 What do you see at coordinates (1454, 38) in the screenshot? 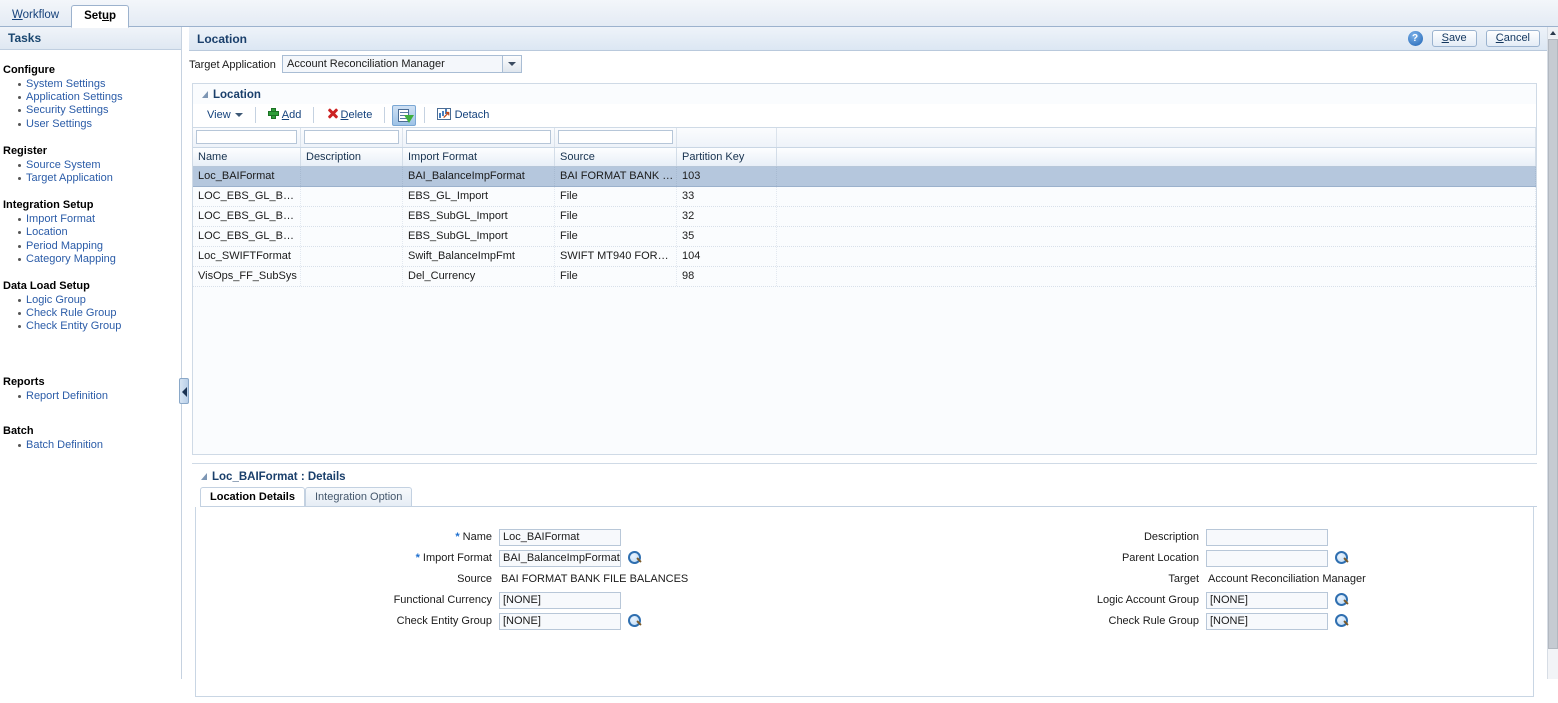
I see `save-button: Save` at bounding box center [1454, 38].